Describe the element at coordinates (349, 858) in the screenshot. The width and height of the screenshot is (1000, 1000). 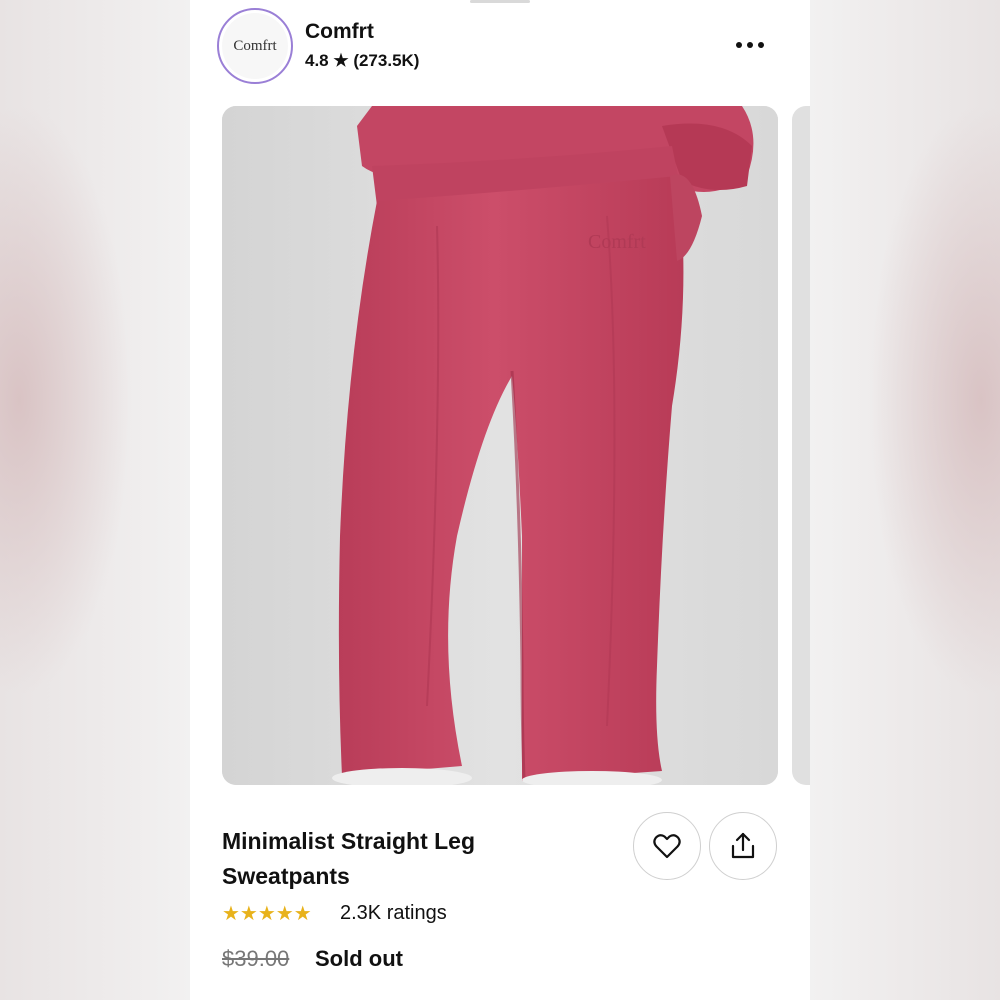
I see `product-title: Minimalist Straight Leg Sweatpants` at that location.